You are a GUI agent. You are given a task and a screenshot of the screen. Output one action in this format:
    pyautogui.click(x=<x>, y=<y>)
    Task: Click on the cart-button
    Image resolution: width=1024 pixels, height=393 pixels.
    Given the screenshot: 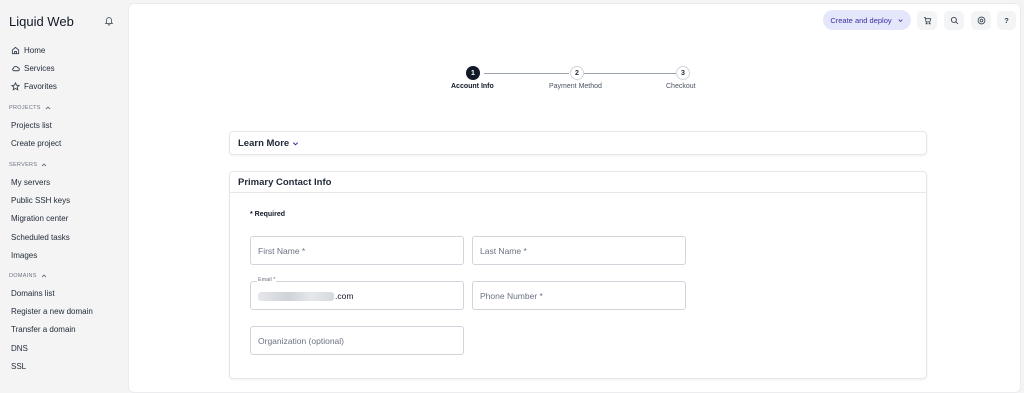 What is the action you would take?
    pyautogui.click(x=927, y=20)
    